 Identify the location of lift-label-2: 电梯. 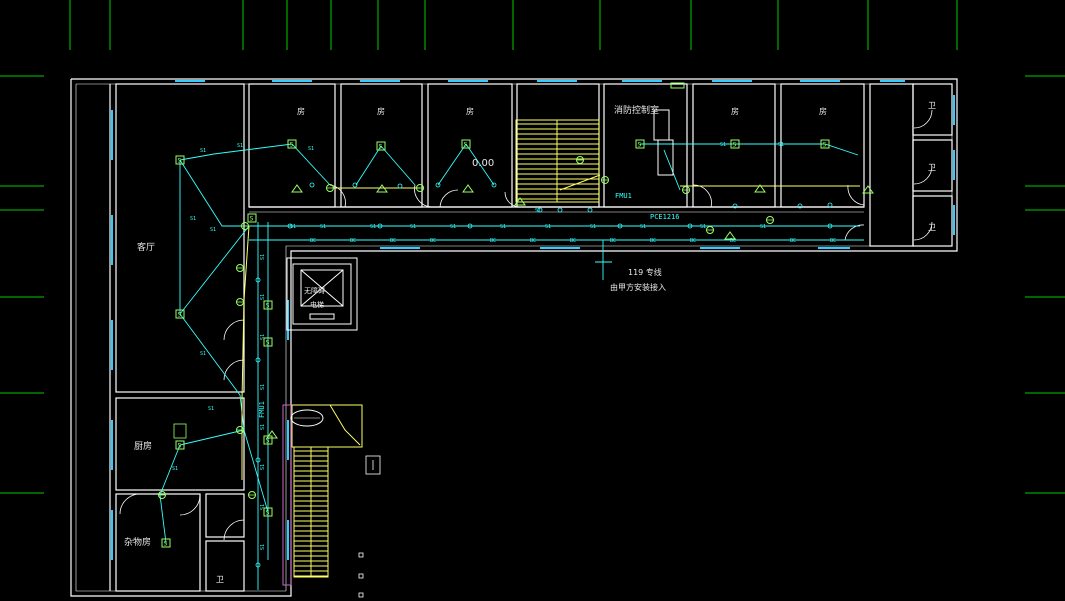
(317, 304).